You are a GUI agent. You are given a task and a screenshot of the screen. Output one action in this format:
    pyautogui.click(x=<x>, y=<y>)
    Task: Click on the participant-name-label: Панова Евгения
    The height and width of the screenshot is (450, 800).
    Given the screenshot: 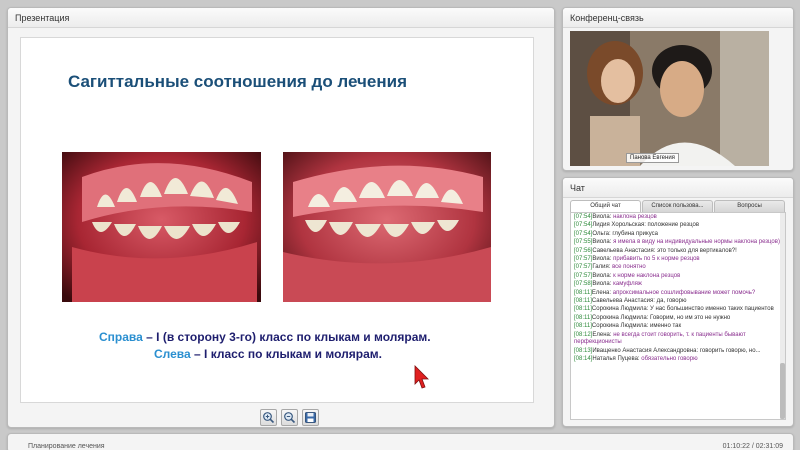 What is the action you would take?
    pyautogui.click(x=652, y=158)
    